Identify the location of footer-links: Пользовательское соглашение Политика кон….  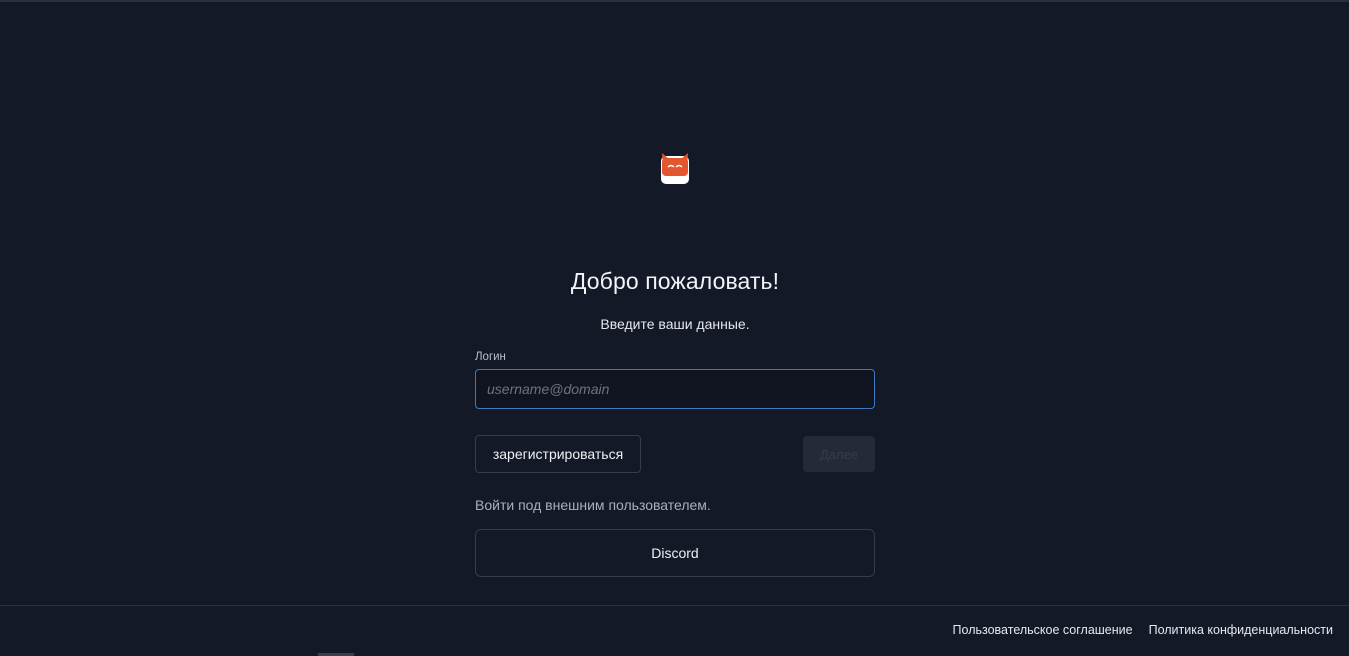
(1143, 630).